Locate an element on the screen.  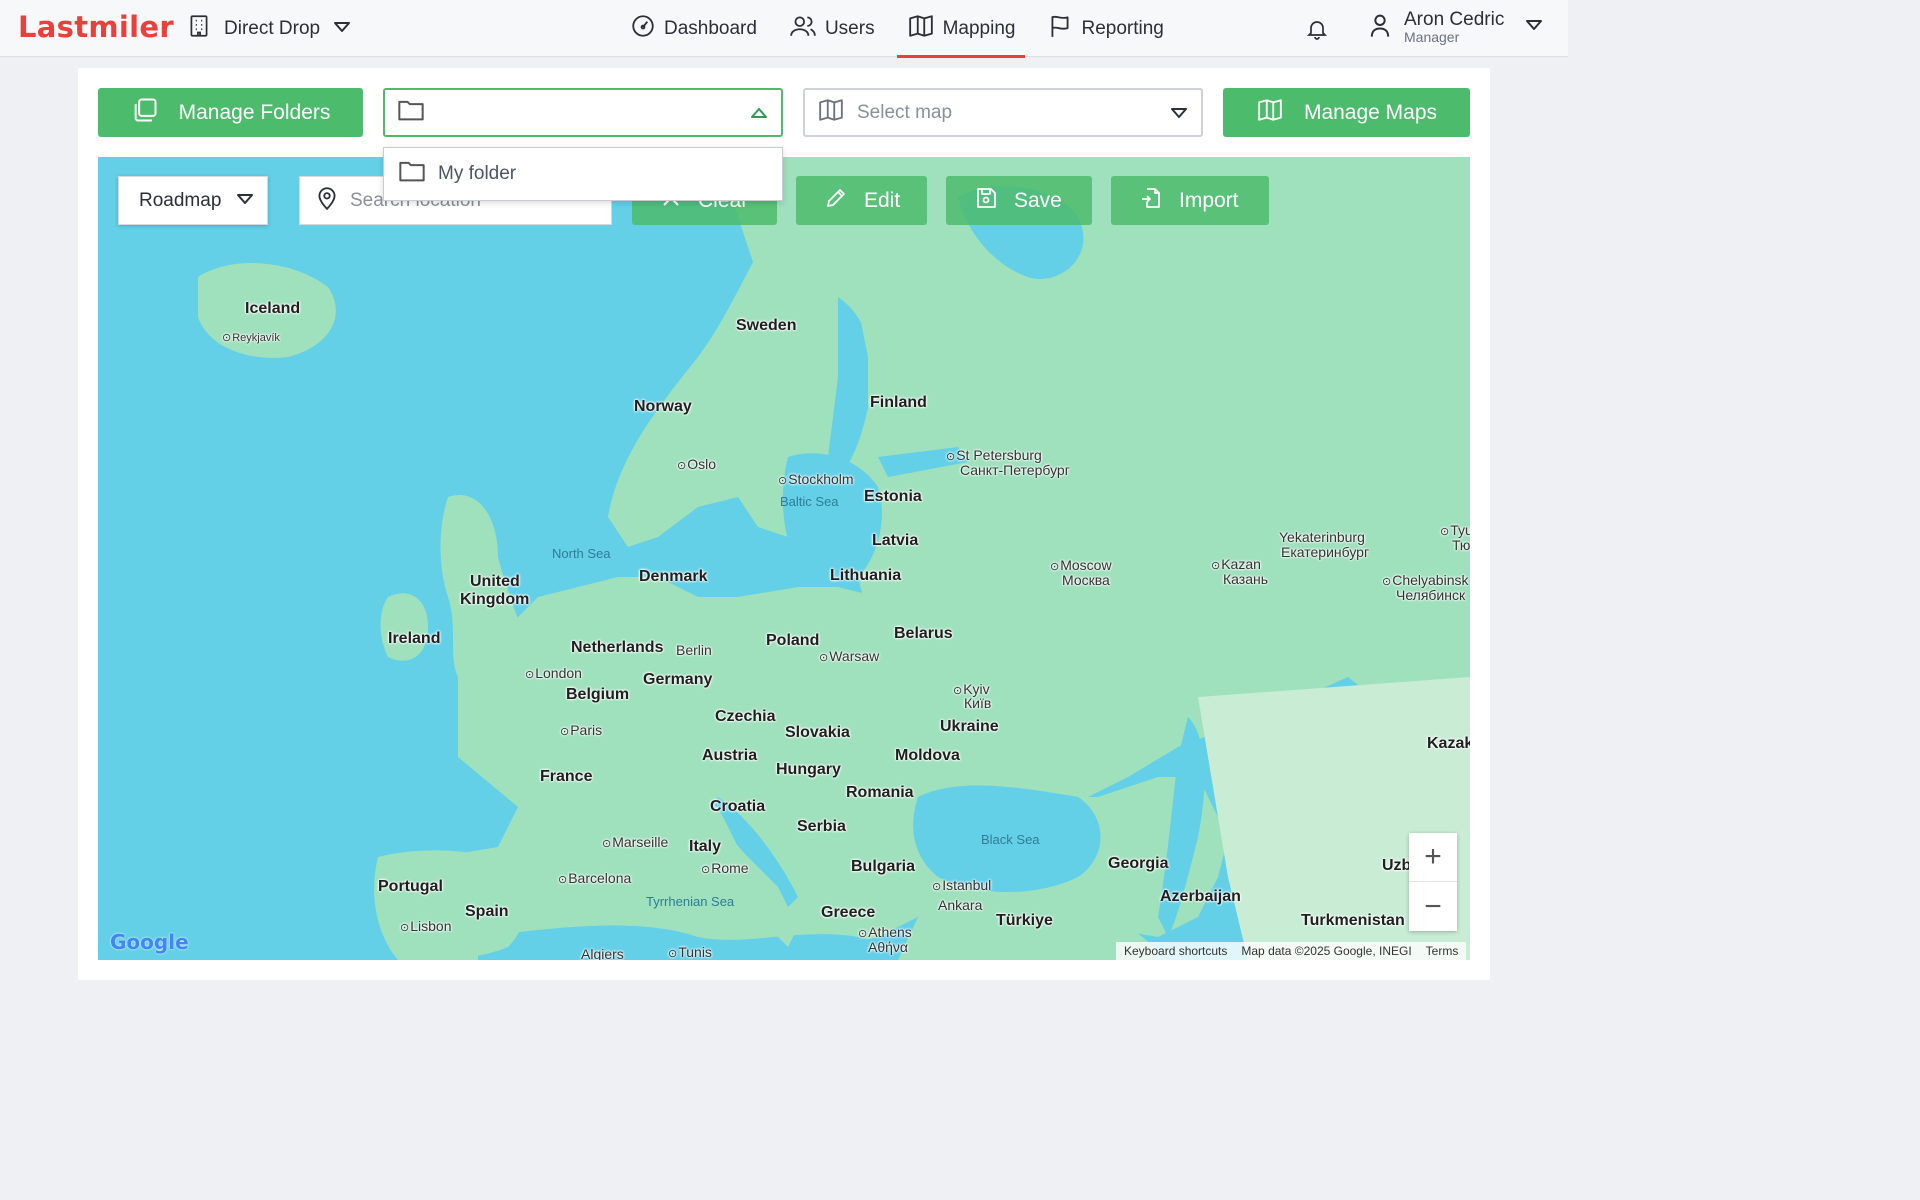
map-label: Estonia is located at coordinates (893, 496).